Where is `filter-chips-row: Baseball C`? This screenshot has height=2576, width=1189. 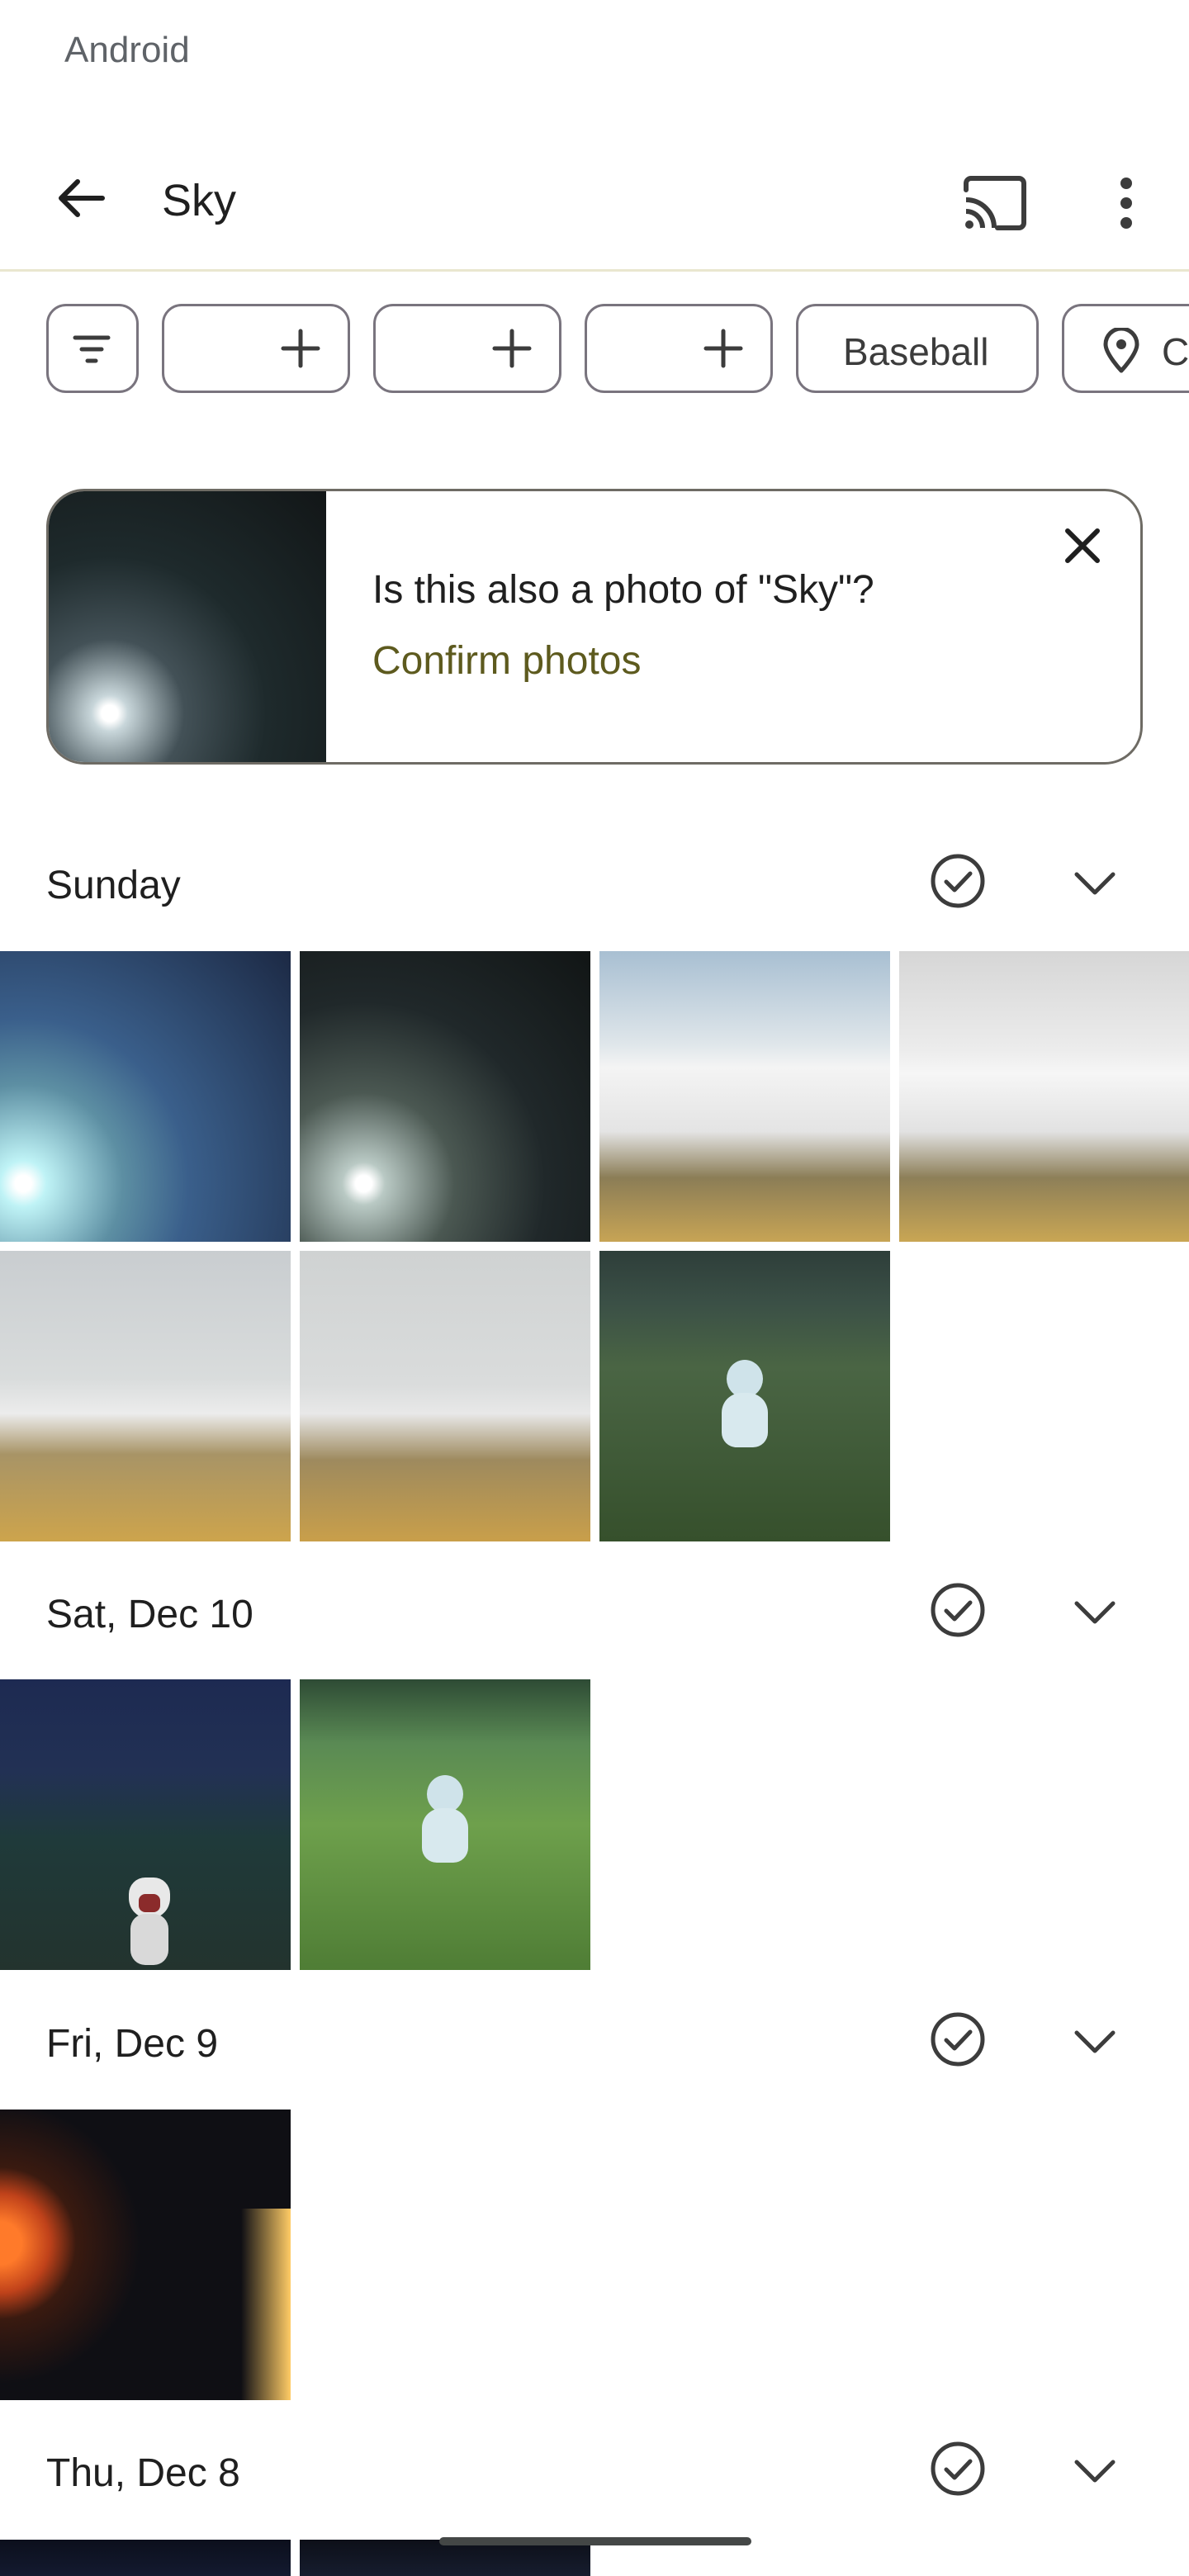
filter-chips-row: Baseball C is located at coordinates (594, 350).